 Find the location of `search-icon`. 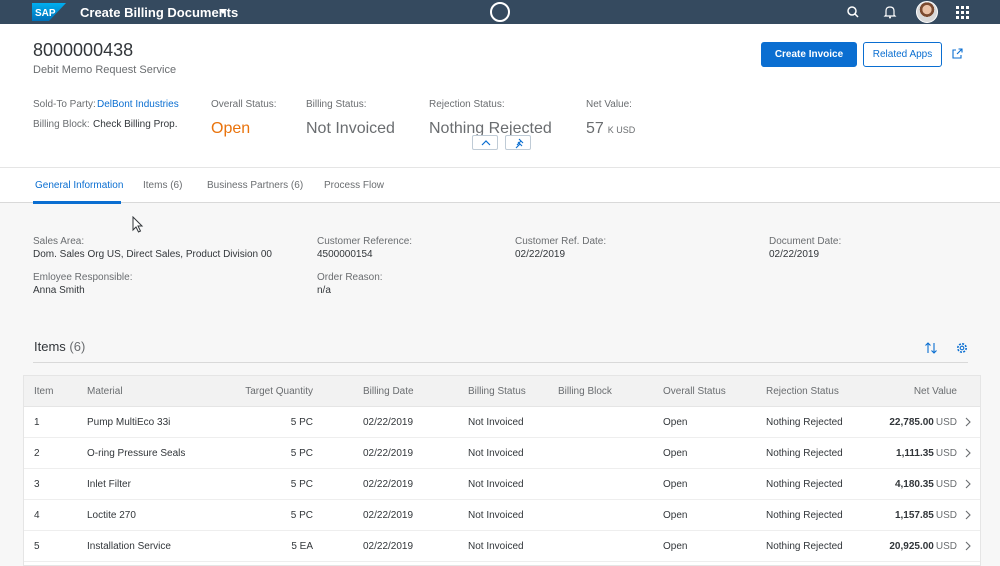

search-icon is located at coordinates (853, 12).